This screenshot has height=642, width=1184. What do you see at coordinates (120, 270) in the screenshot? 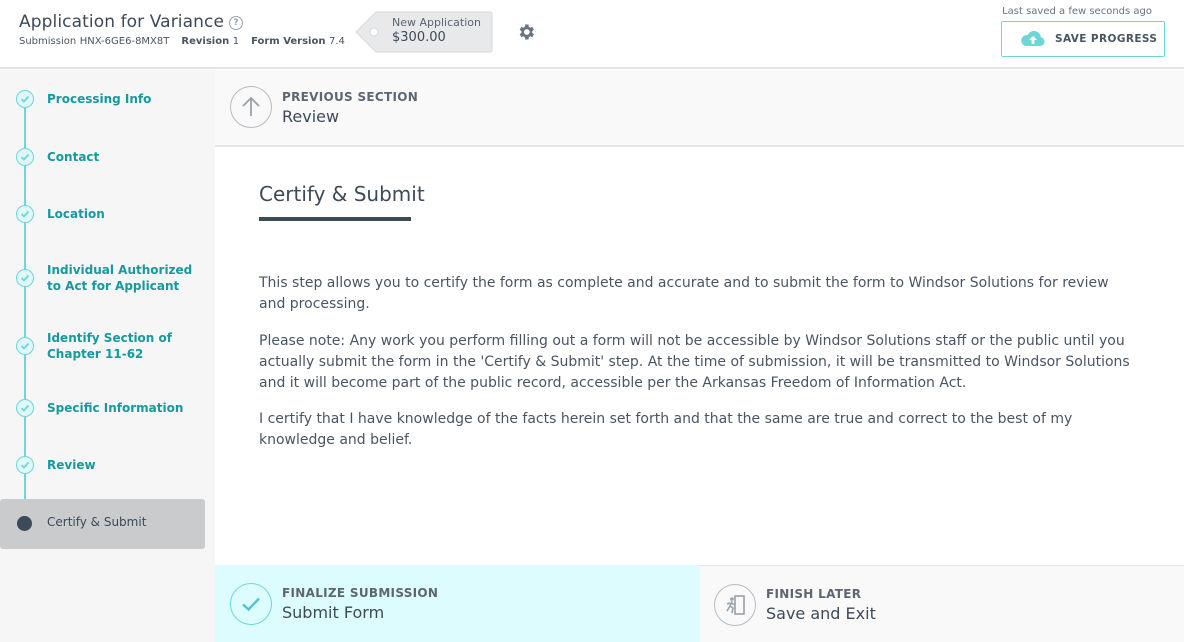
I see `label-line-1: Individual Authorized` at bounding box center [120, 270].